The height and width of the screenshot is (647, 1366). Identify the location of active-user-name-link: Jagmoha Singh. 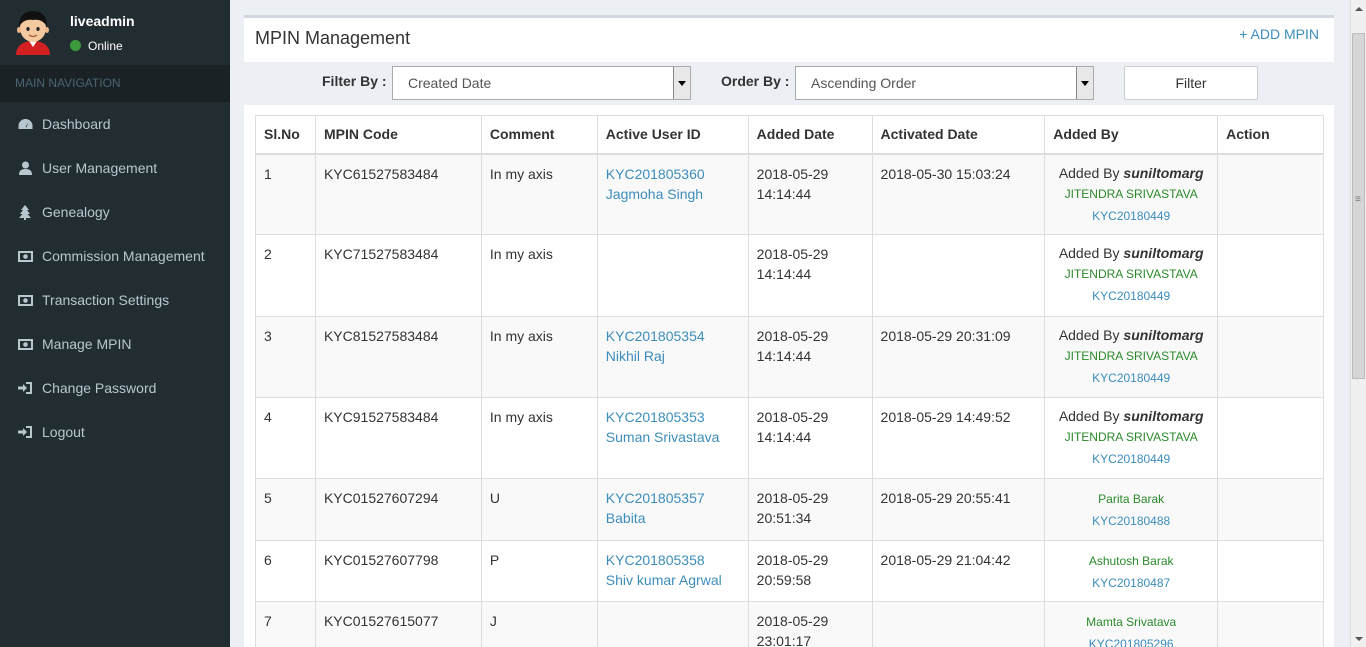
(673, 194).